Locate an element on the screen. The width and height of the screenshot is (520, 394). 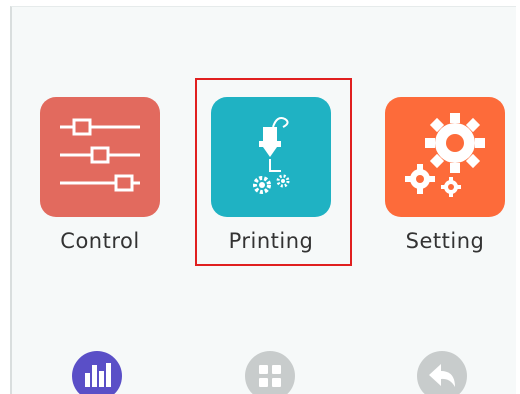
stats-nav-button is located at coordinates (97, 372).